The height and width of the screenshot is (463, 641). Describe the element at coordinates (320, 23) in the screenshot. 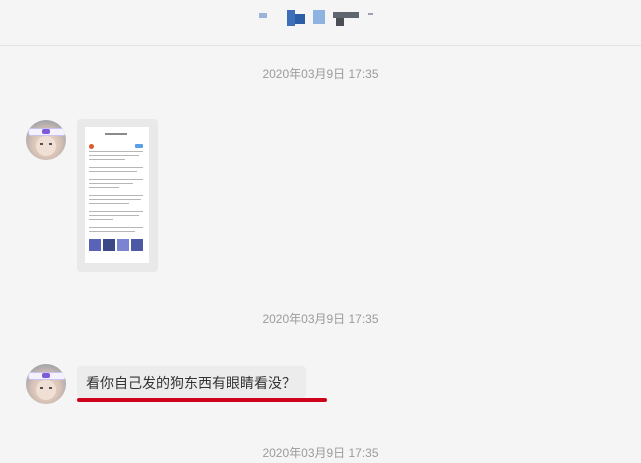

I see `chat-header` at that location.